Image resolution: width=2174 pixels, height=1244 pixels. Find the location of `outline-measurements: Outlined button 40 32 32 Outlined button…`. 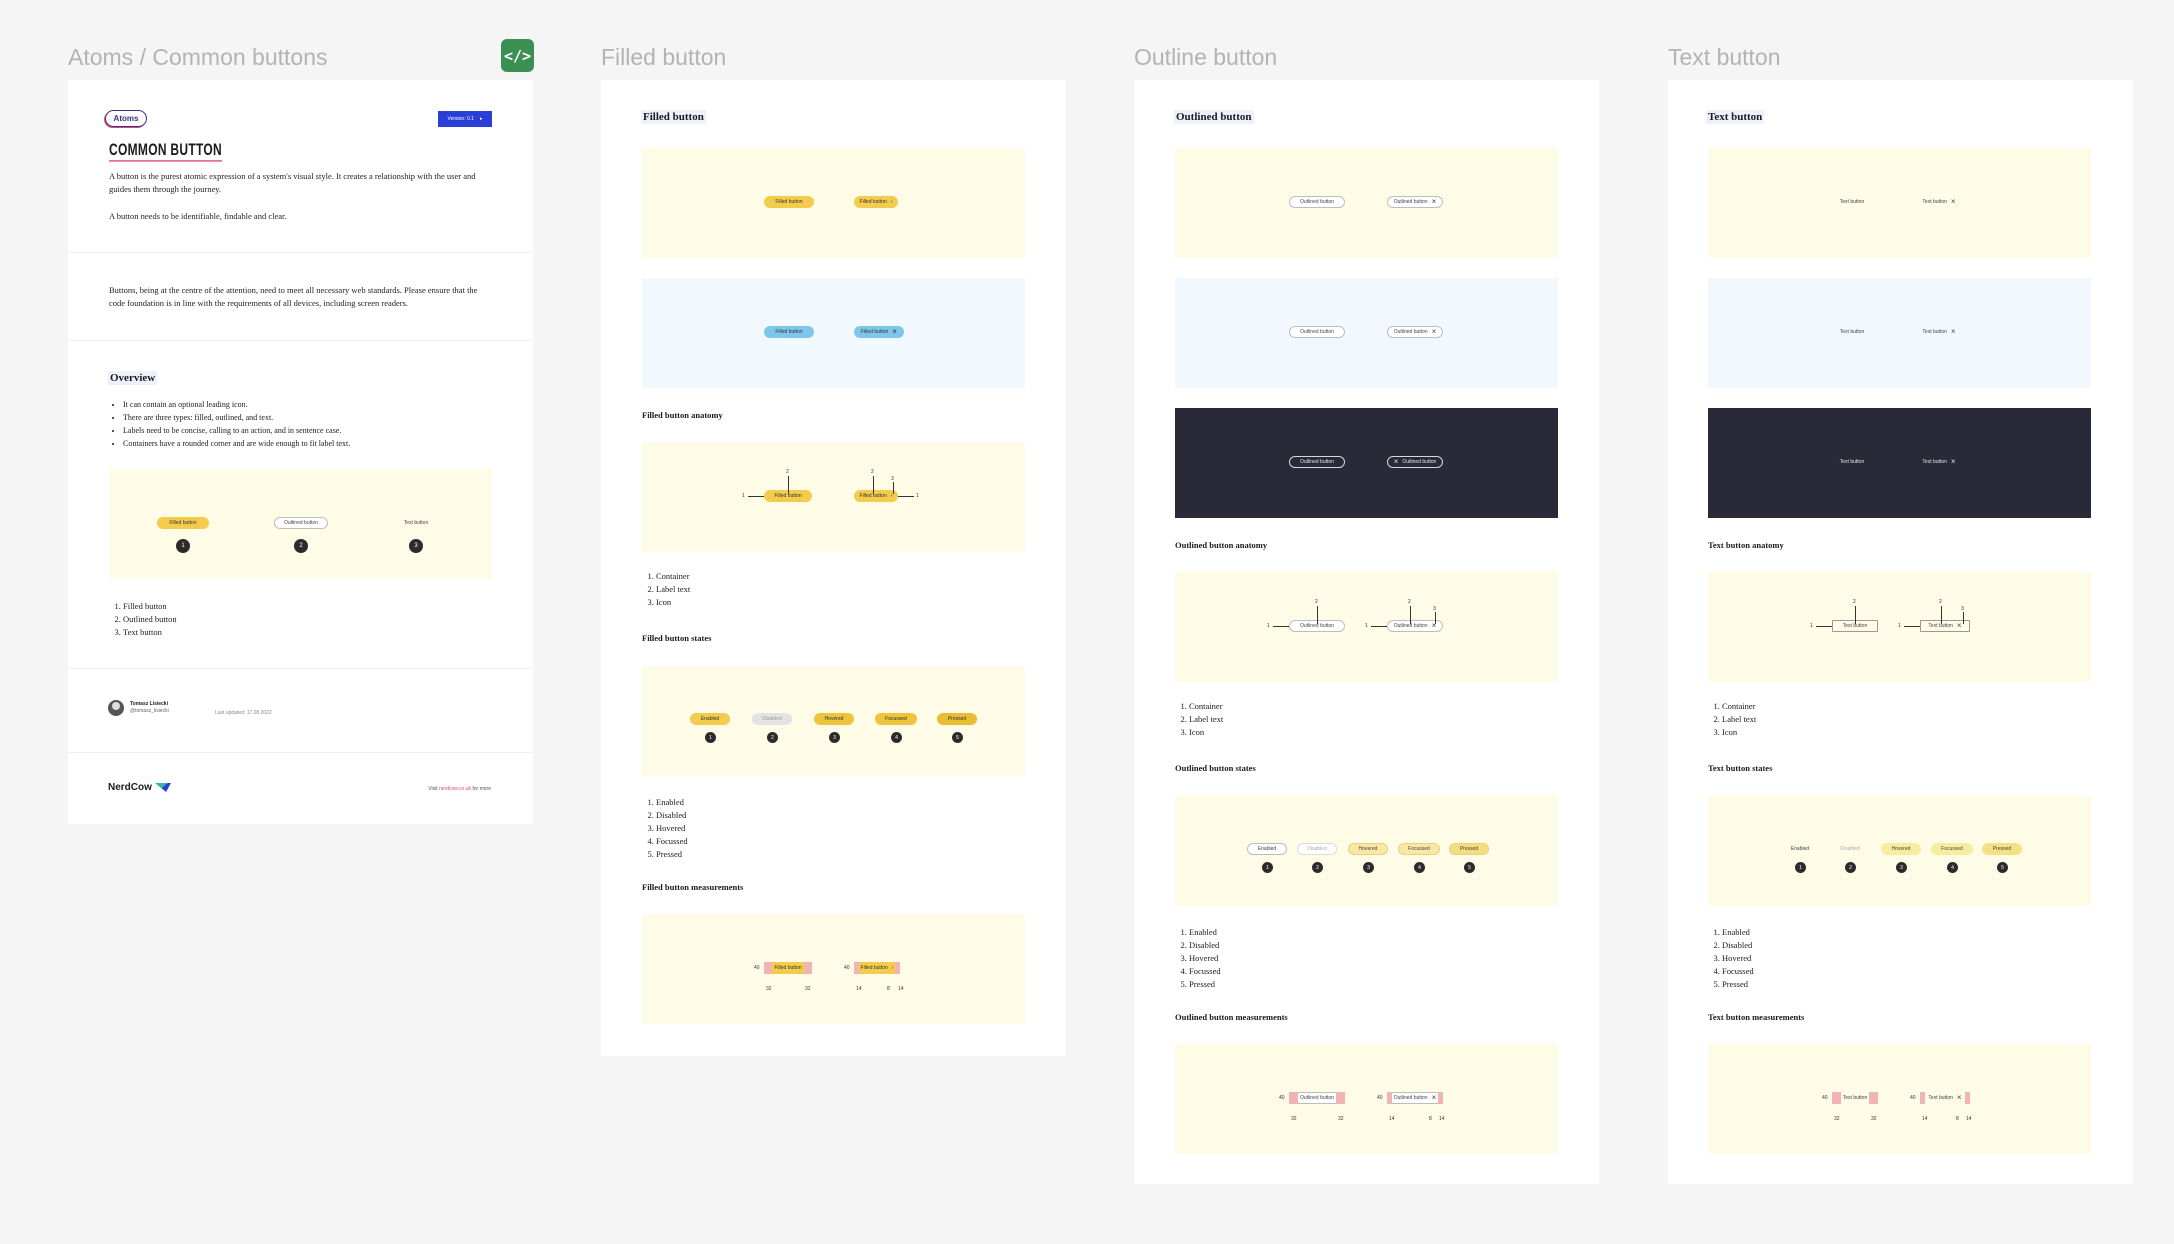

outline-measurements: Outlined button 40 32 32 Outlined button… is located at coordinates (1366, 1099).